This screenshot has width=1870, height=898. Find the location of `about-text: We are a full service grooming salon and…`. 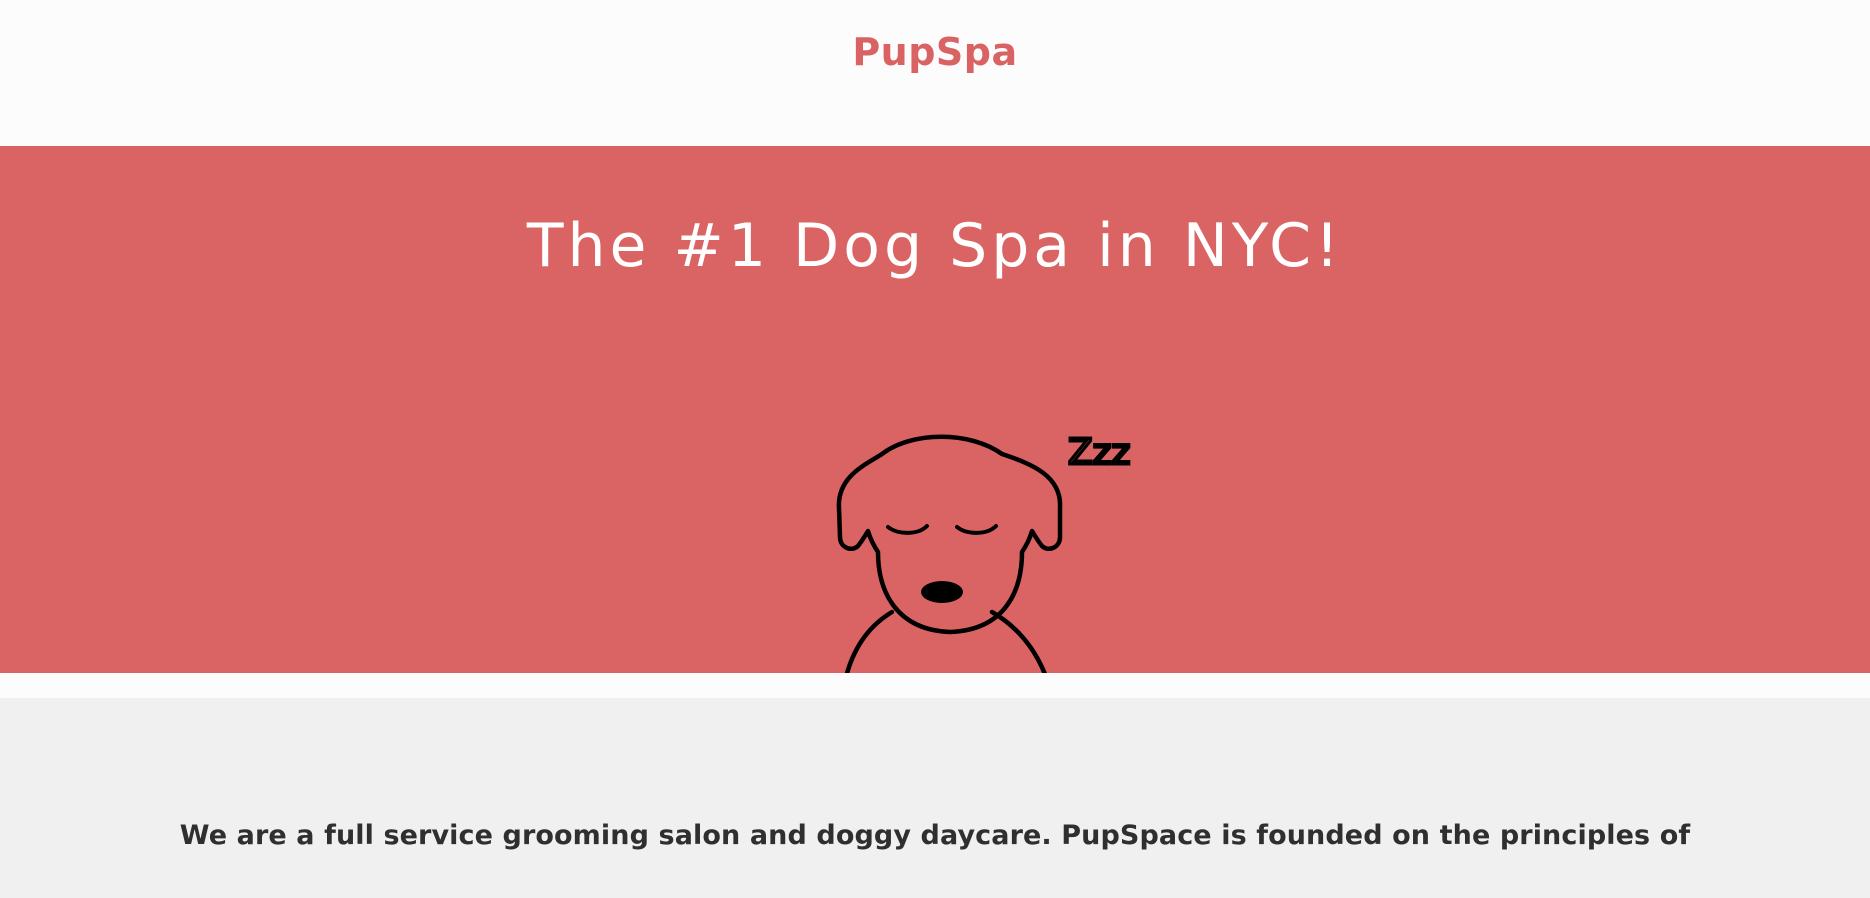

about-text: We are a full service grooming salon and… is located at coordinates (935, 835).